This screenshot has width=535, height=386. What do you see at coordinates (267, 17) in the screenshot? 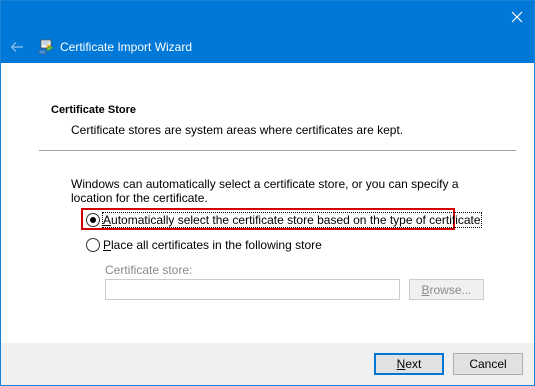
I see `window-titlebar` at bounding box center [267, 17].